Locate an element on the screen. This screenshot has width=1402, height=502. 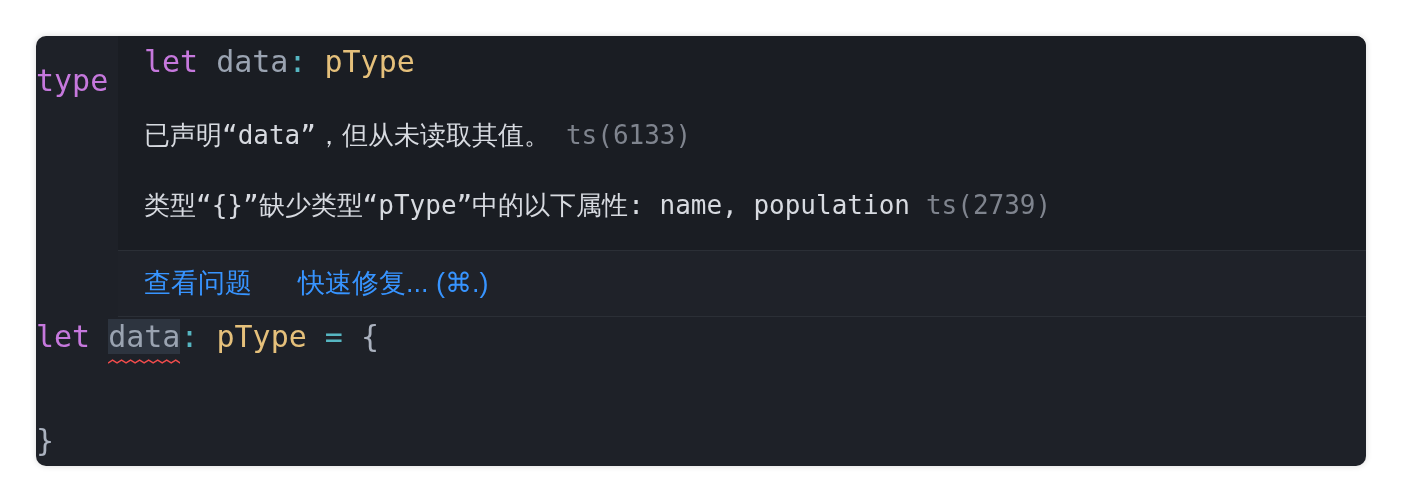
error-code: ts(6133) is located at coordinates (628, 135).